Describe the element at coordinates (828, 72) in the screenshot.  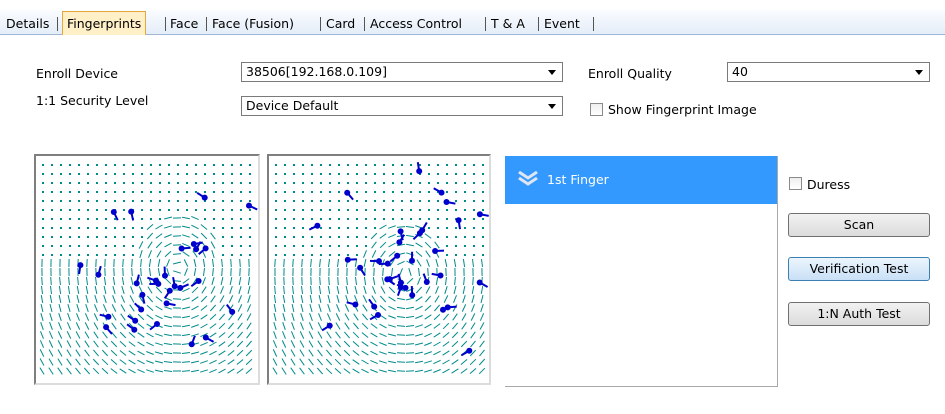
I see `enroll-quality-select: 40` at that location.